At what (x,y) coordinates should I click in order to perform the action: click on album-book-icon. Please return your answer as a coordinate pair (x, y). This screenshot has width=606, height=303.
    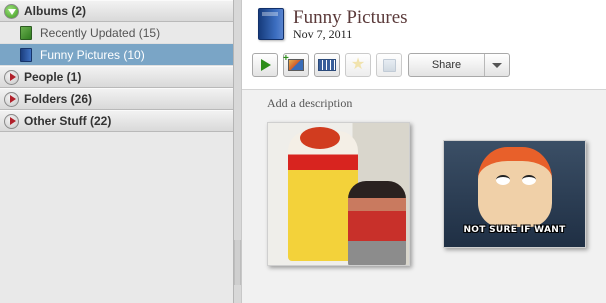
    Looking at the image, I should click on (26, 54).